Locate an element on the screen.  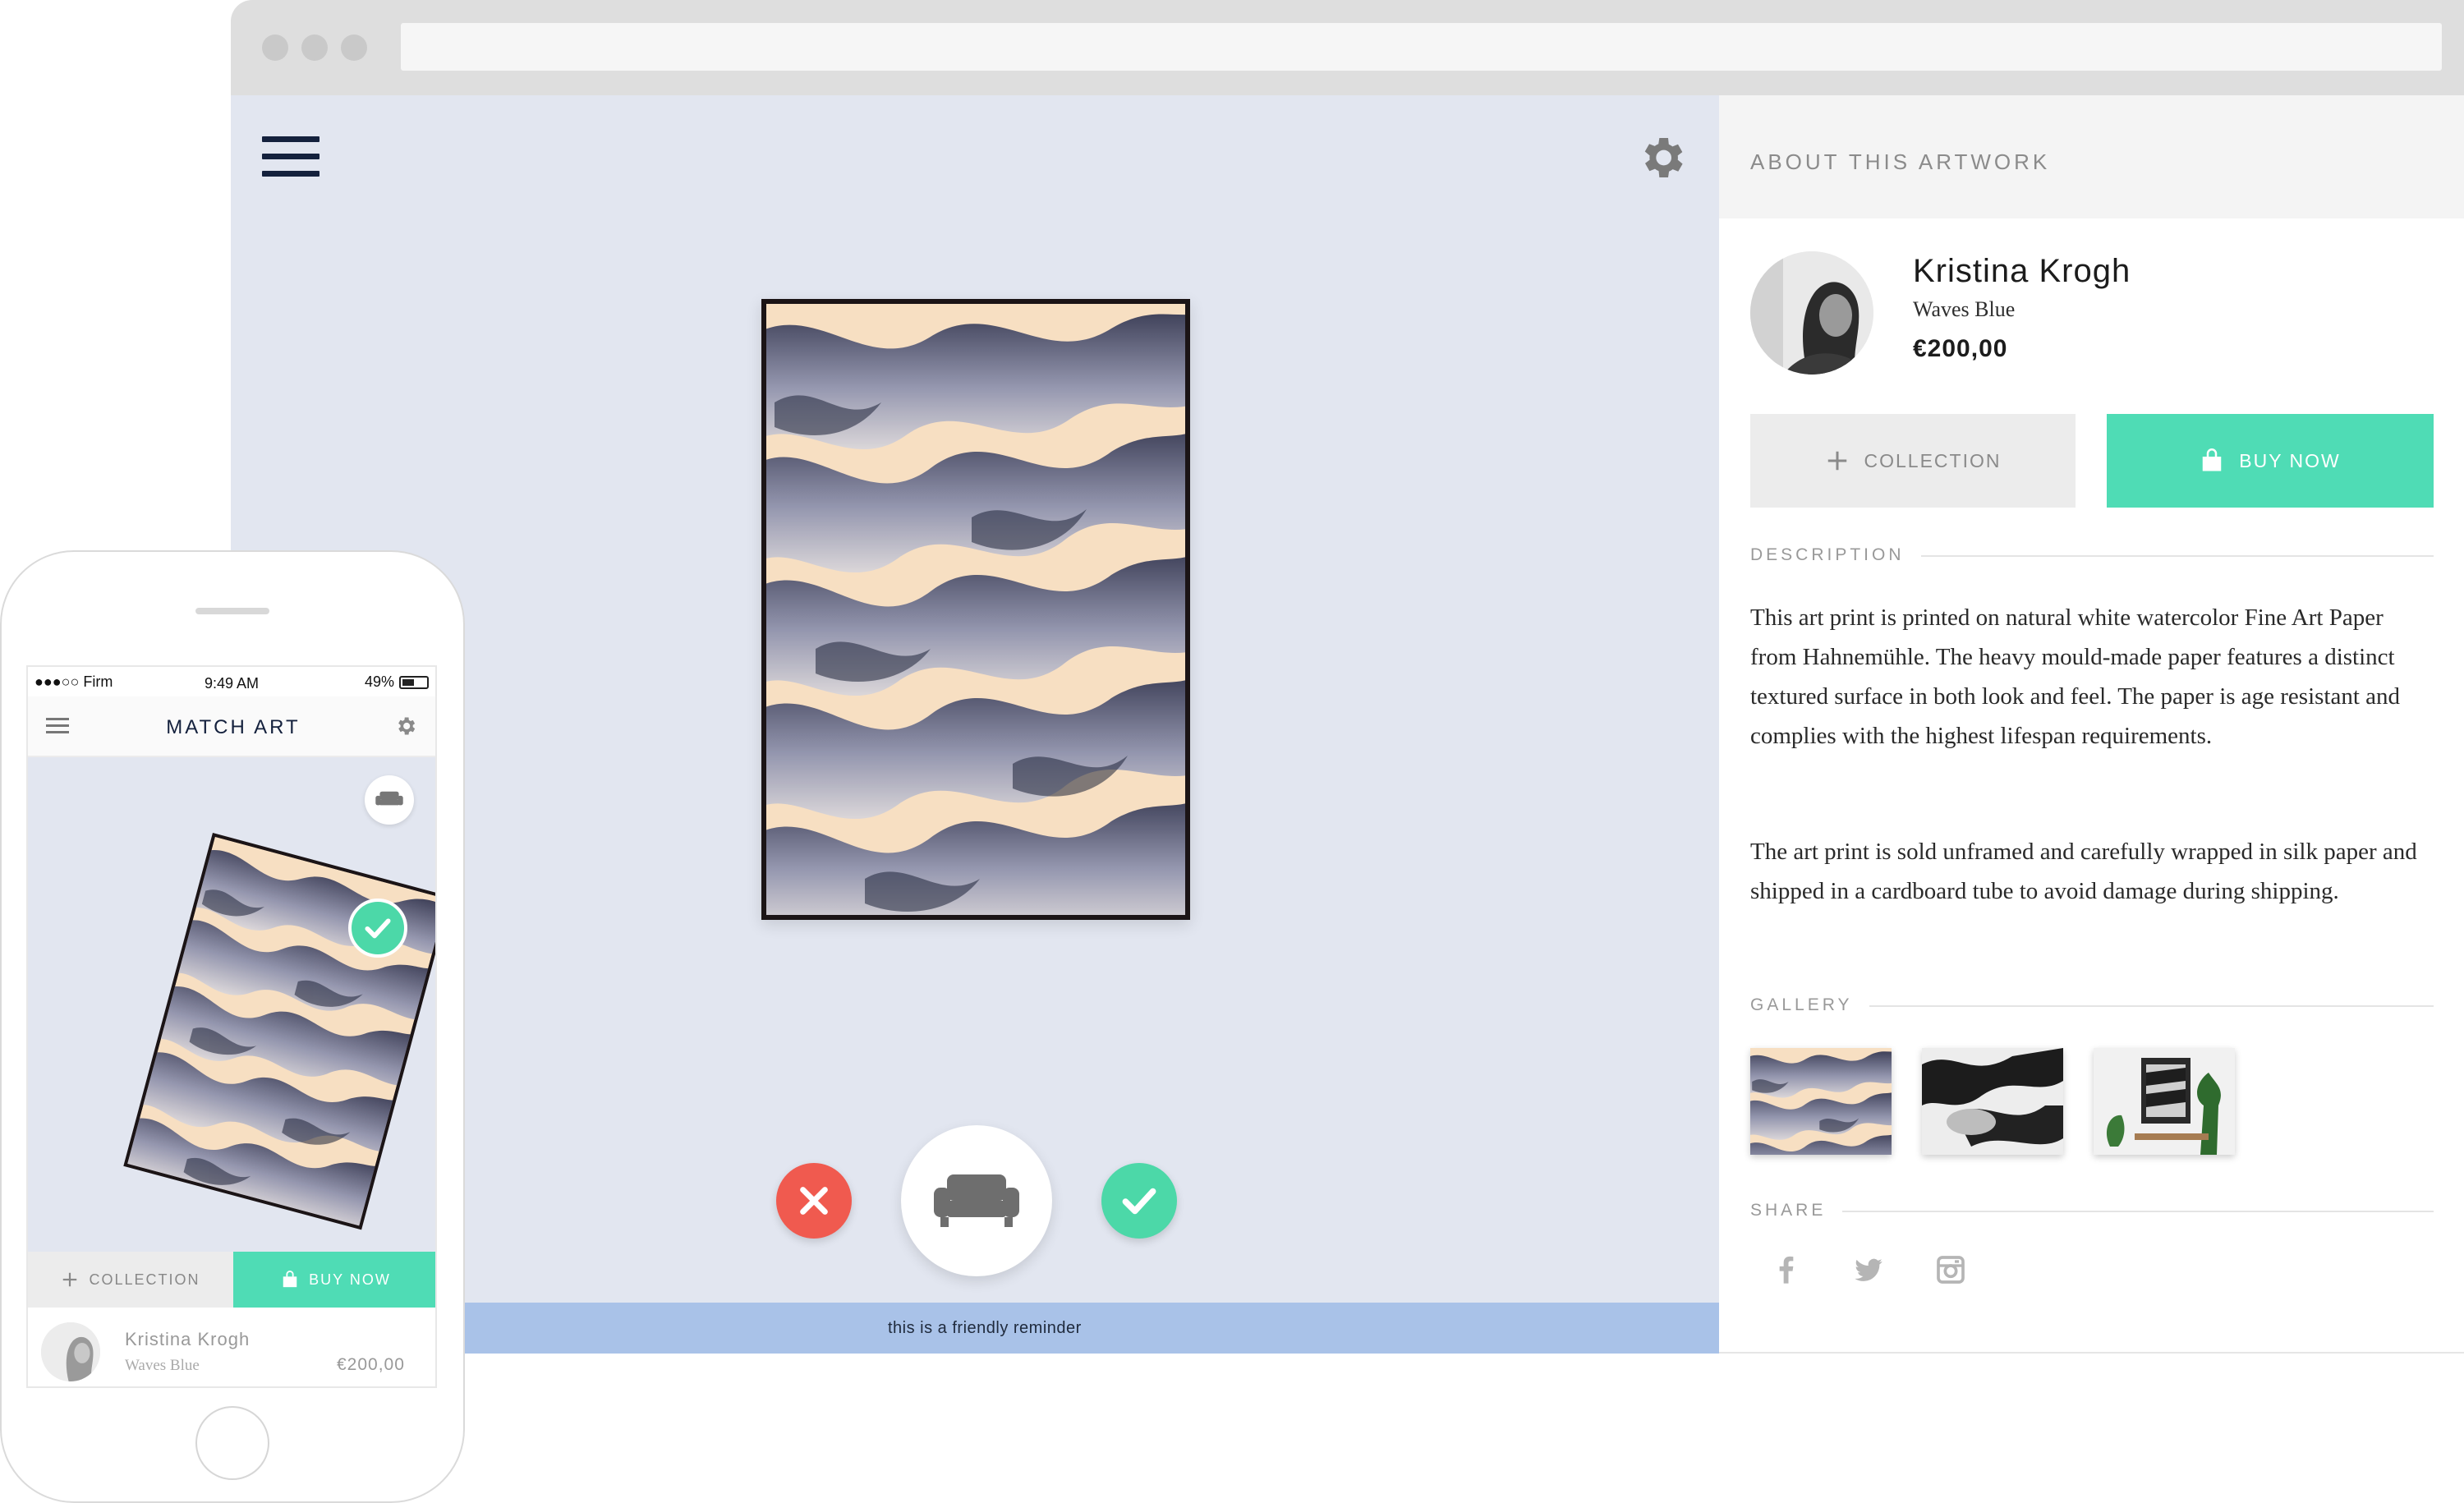
reject-button is located at coordinates (814, 1201).